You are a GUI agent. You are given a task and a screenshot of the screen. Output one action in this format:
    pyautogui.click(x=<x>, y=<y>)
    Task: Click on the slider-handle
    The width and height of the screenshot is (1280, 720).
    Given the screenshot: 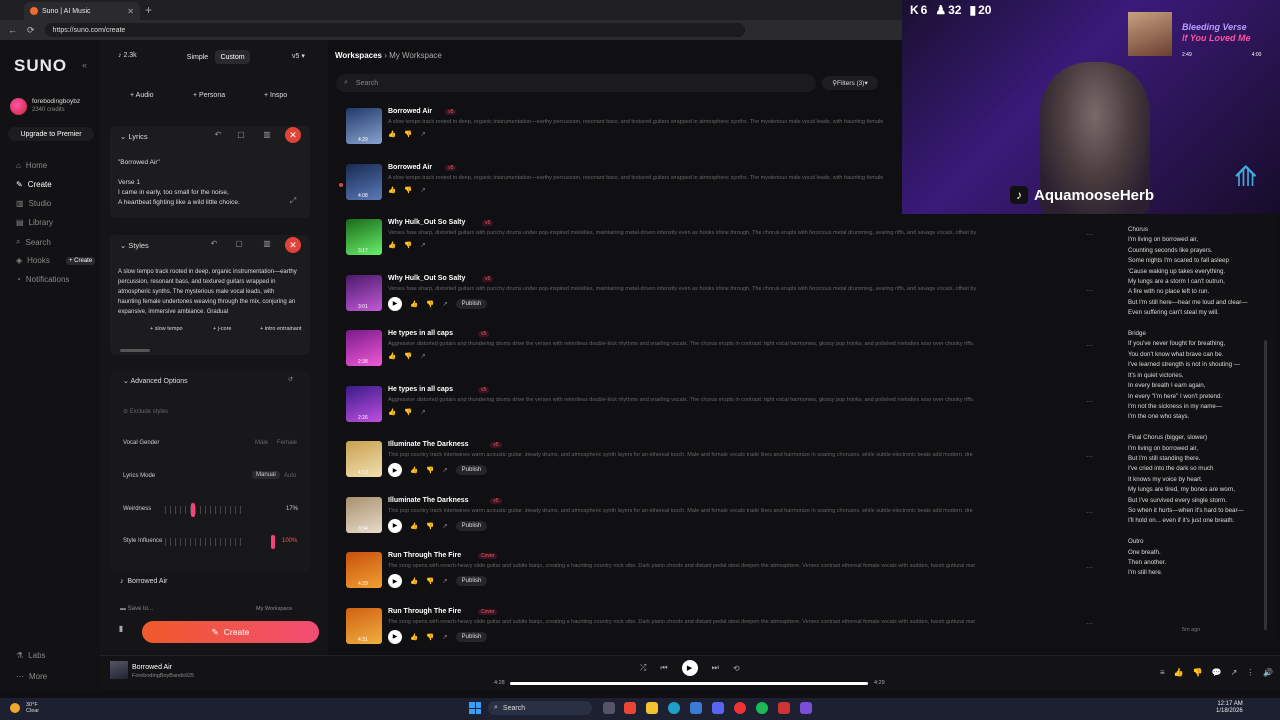 What is the action you would take?
    pyautogui.click(x=193, y=510)
    